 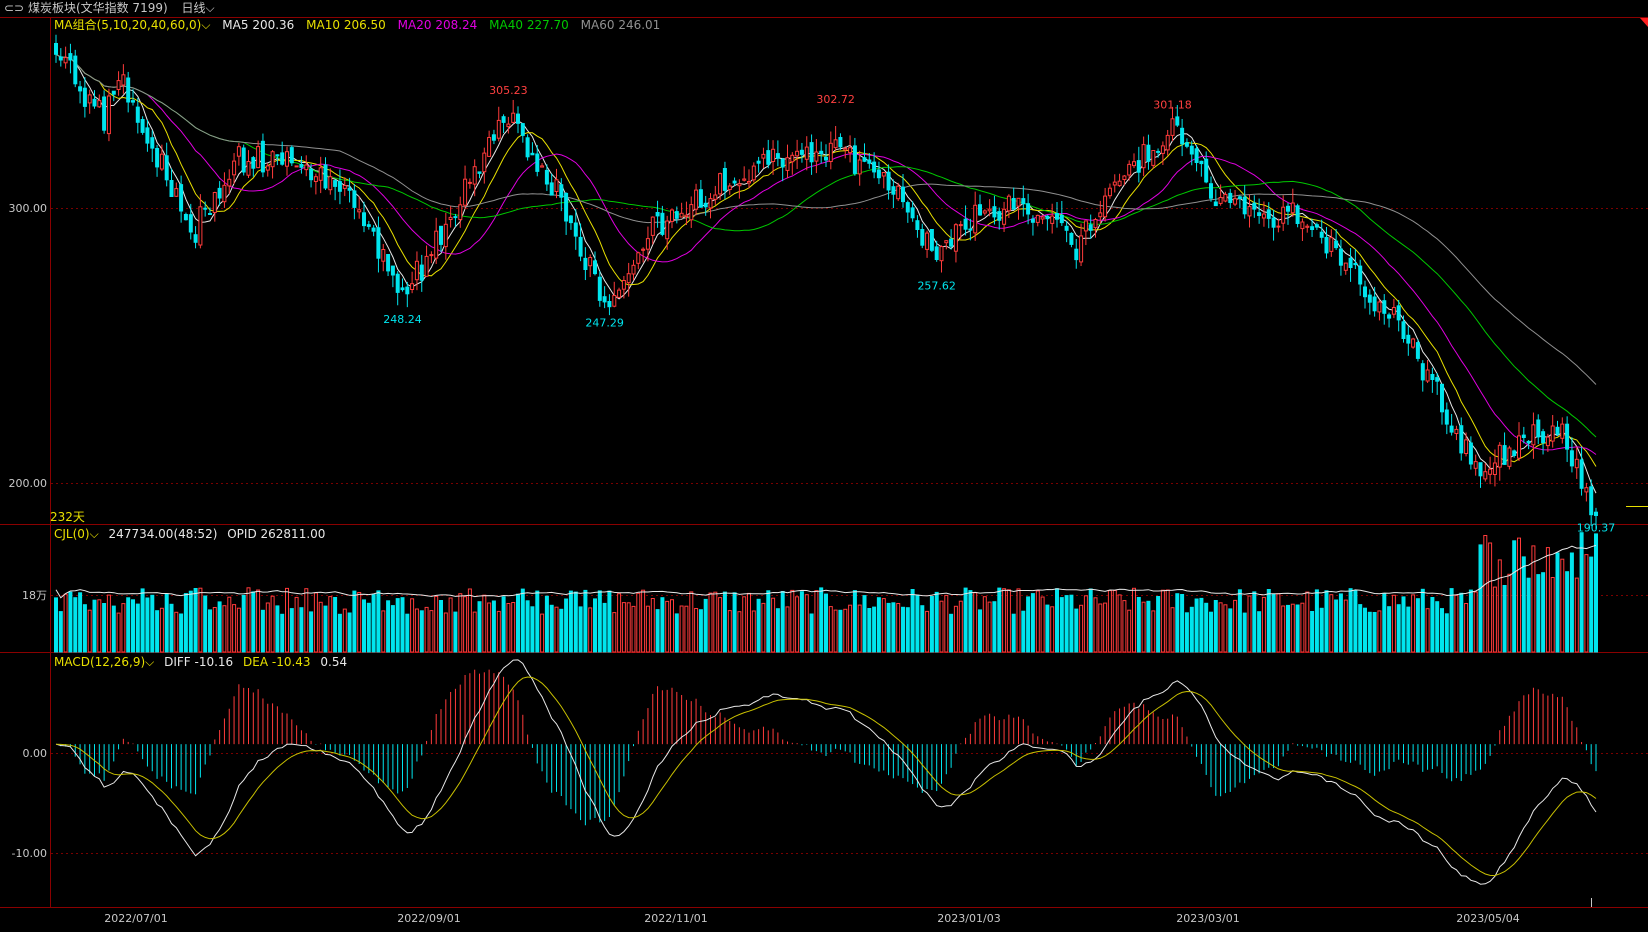 What do you see at coordinates (97, 8) in the screenshot?
I see `window-title: 煤炭板块(文华指数 7199)` at bounding box center [97, 8].